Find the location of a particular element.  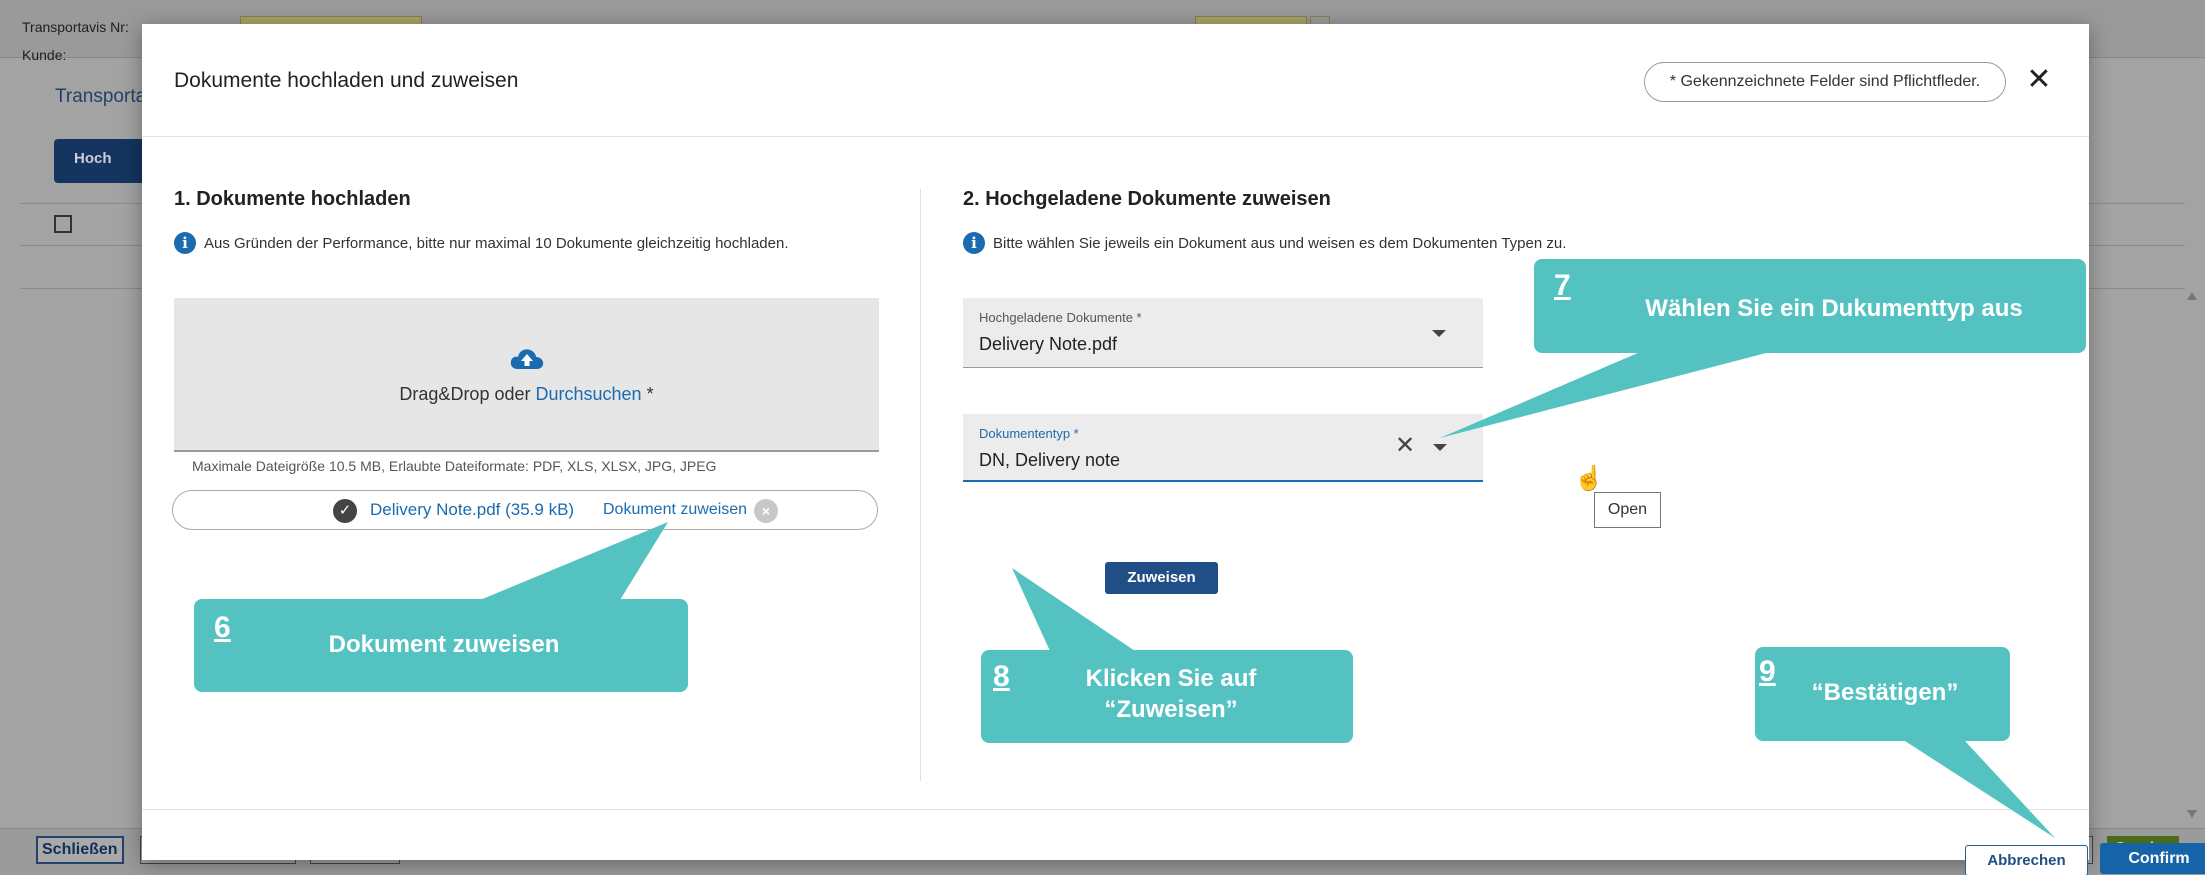

callout-7: 7 Wählen Sie ein Dukumenttyp aus is located at coordinates (1810, 306).